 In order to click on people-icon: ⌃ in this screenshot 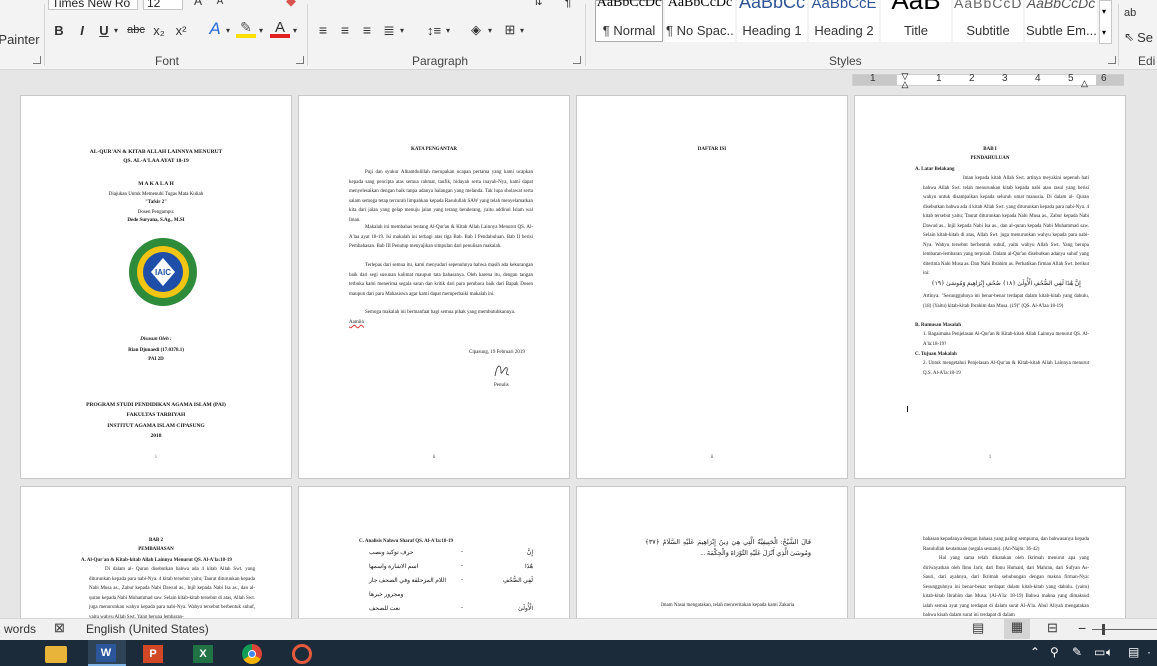, I will do `click(1035, 652)`.